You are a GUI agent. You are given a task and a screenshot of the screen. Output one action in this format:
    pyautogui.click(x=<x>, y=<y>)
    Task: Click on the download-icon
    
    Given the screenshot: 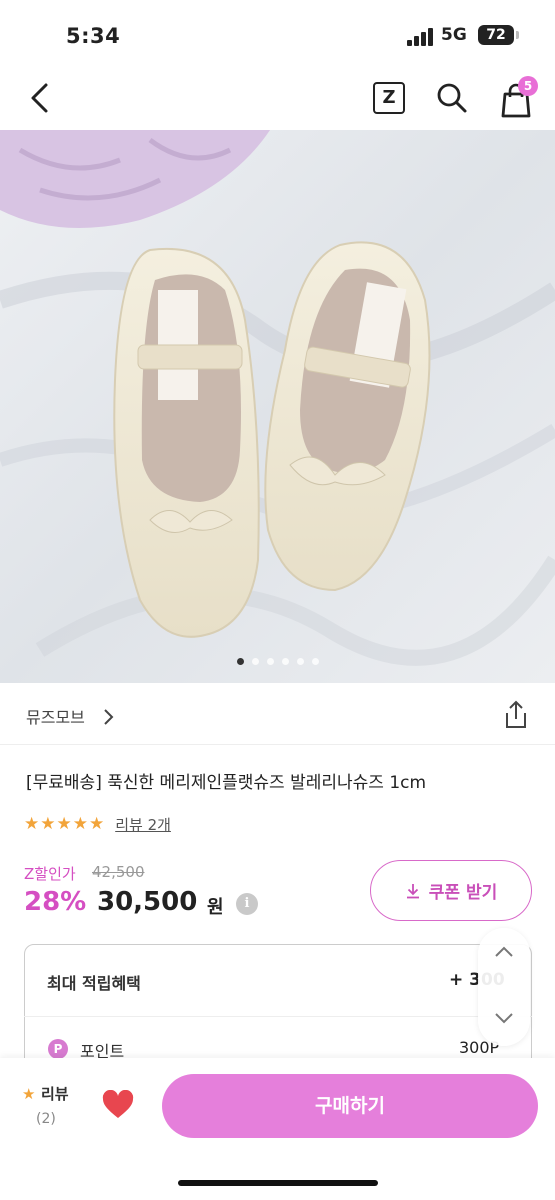 What is the action you would take?
    pyautogui.click(x=412, y=890)
    